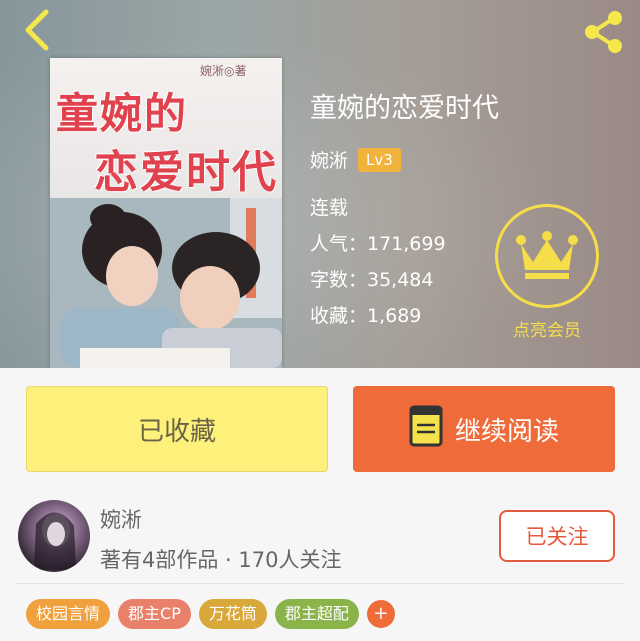 Image resolution: width=640 pixels, height=641 pixels. Describe the element at coordinates (223, 71) in the screenshot. I see `cover-author-mark: 婉淅◎著` at that location.